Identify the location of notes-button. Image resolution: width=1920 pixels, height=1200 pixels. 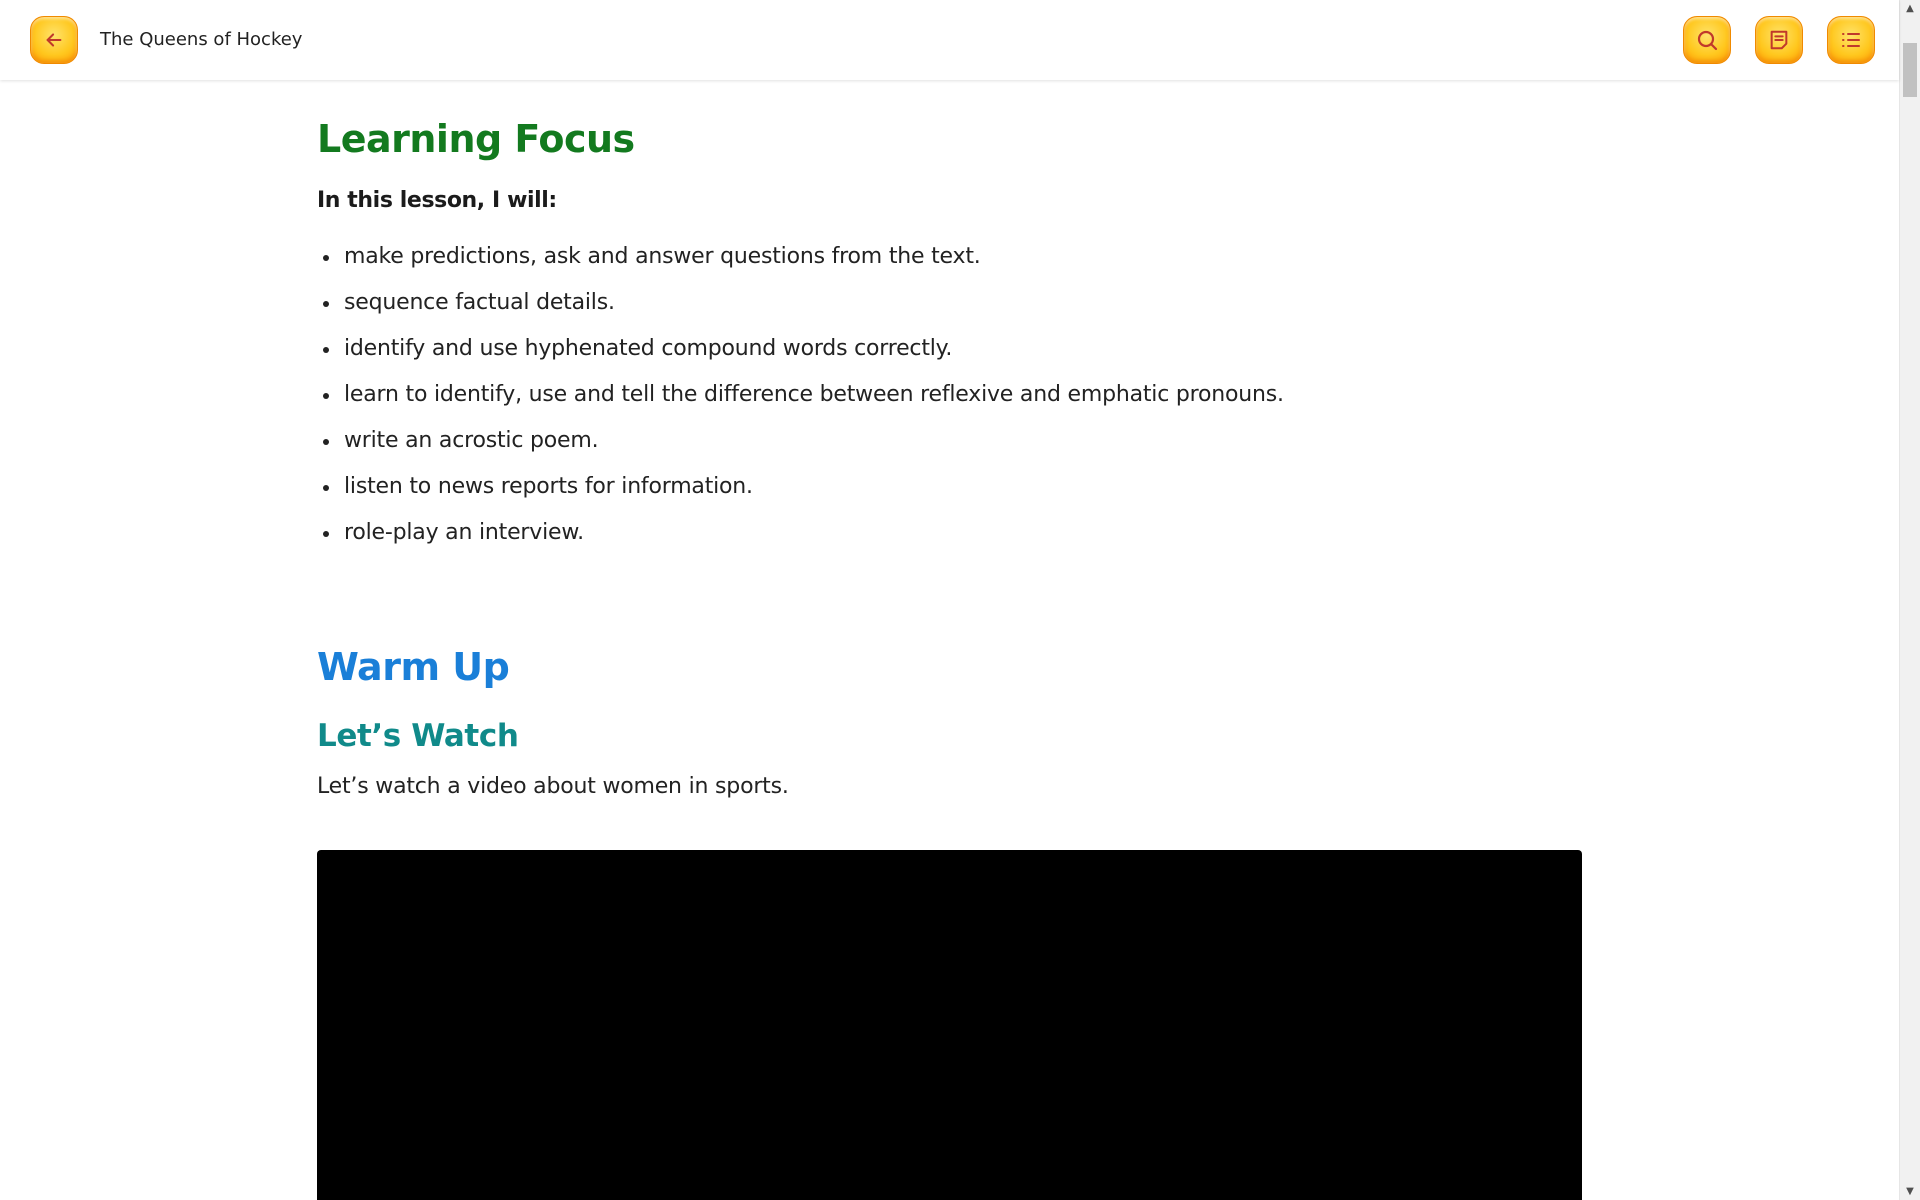
(1779, 40).